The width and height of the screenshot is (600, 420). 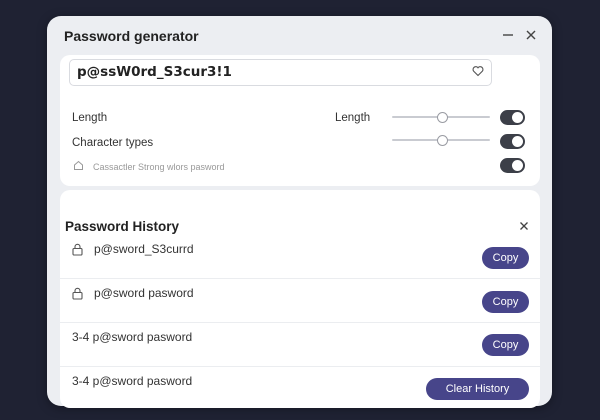 I want to click on history-row: p@sword_S3currd Copy, so click(x=300, y=250).